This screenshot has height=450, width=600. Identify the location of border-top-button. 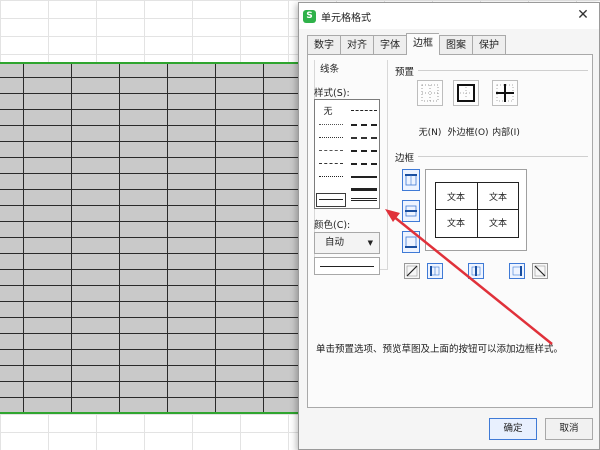
(411, 180).